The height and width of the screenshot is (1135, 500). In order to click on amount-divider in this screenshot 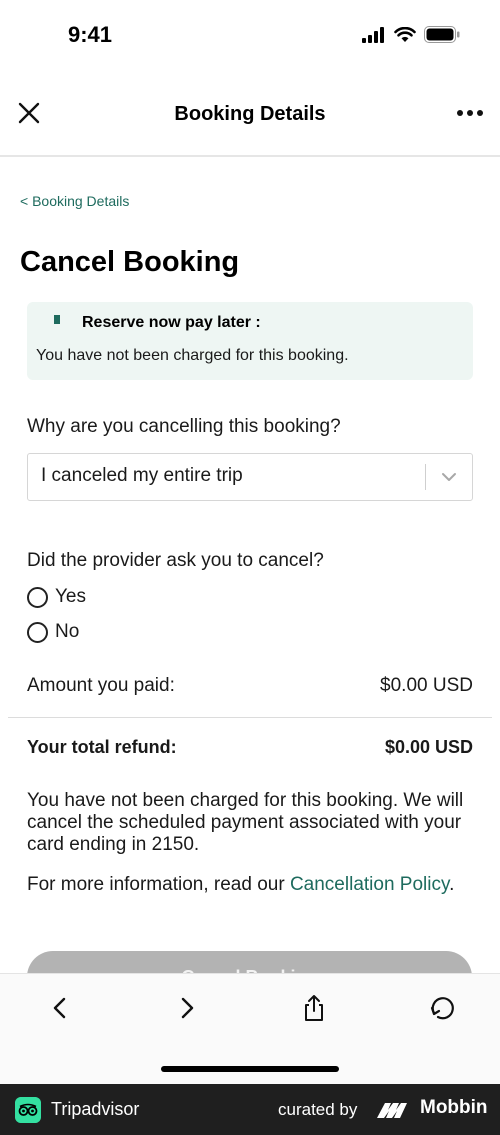, I will do `click(250, 717)`.